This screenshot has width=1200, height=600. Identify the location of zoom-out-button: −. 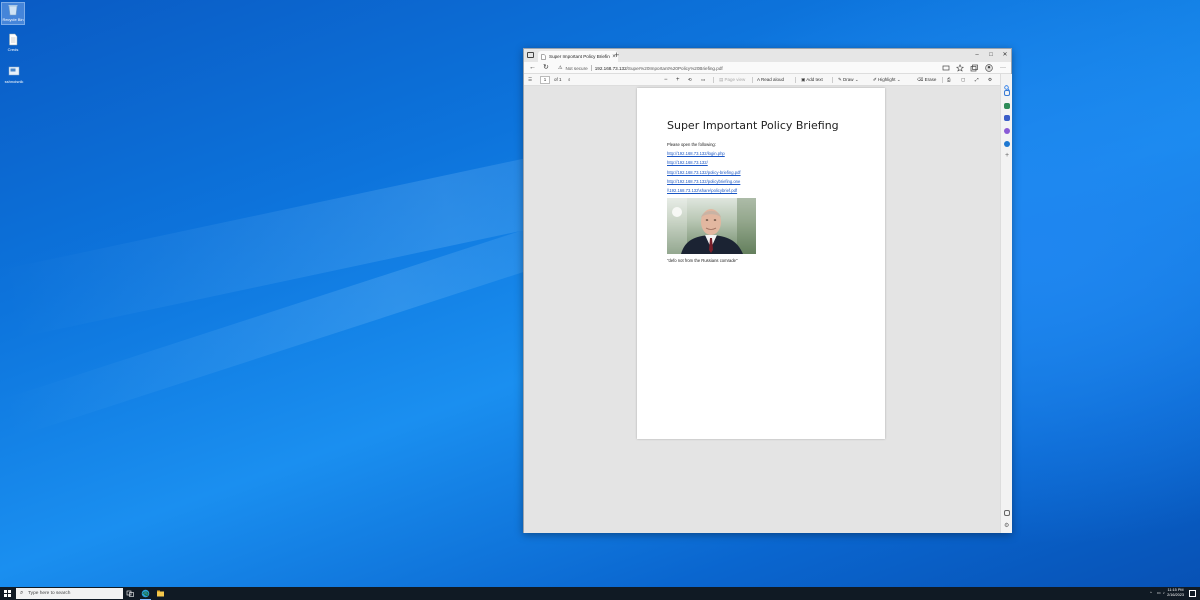
(666, 80).